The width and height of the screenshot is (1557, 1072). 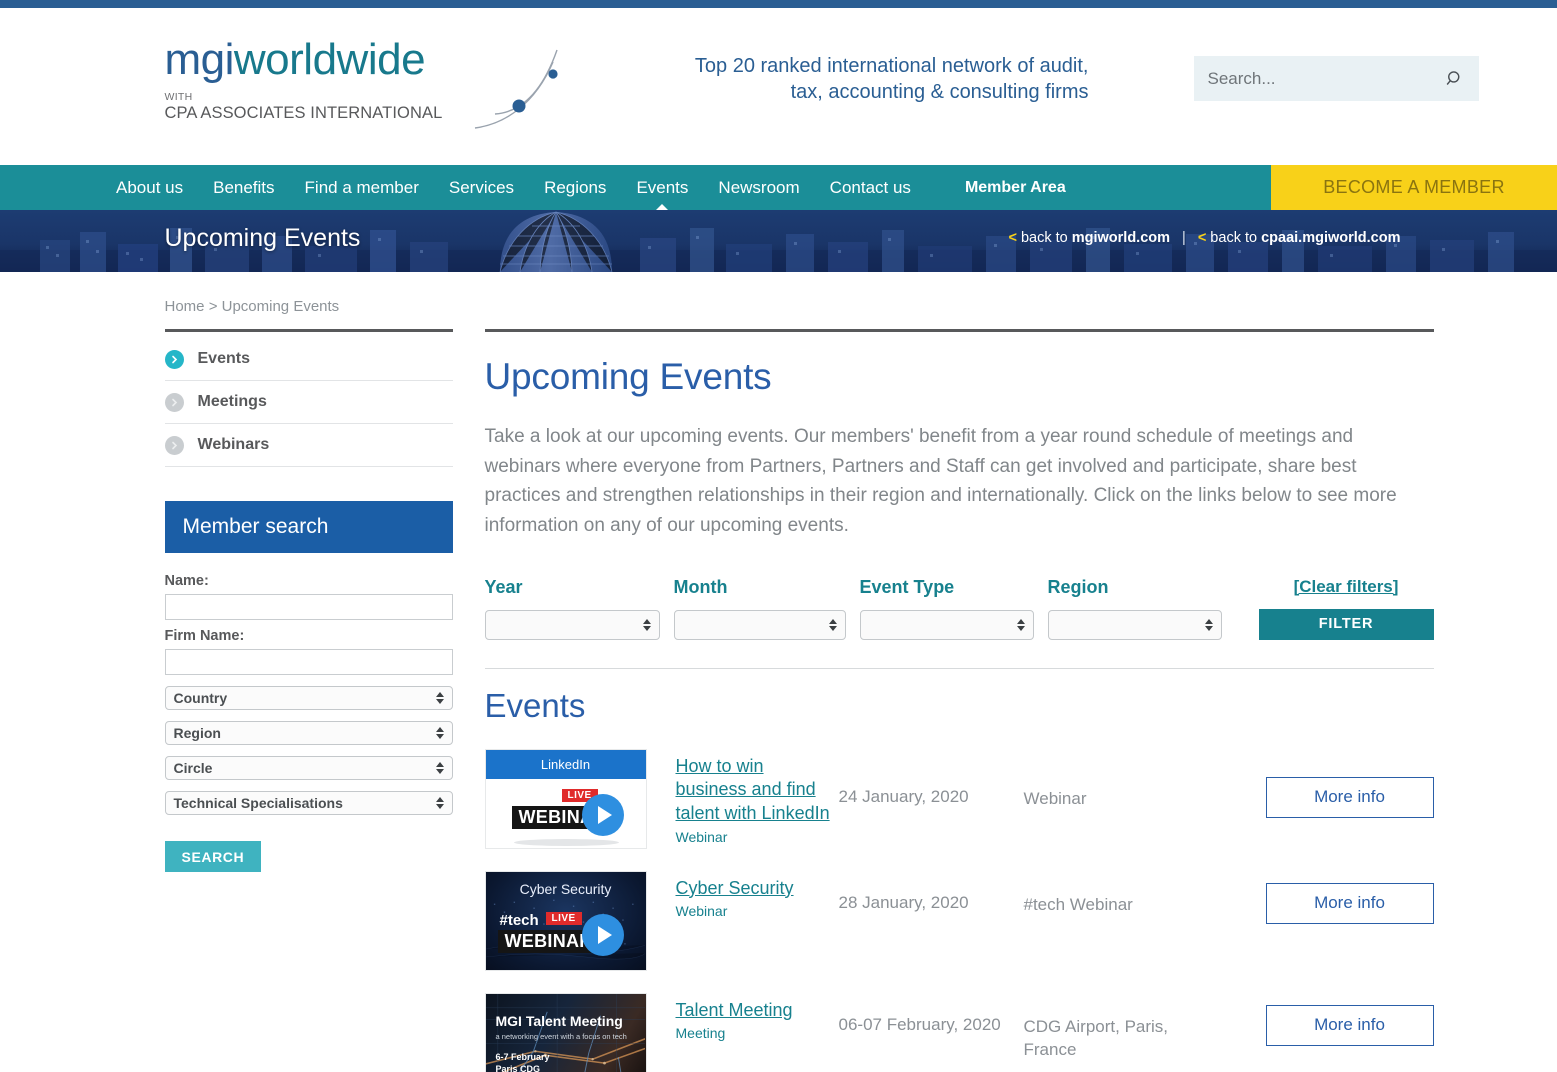 What do you see at coordinates (1055, 798) in the screenshot?
I see `event-location: Webinar` at bounding box center [1055, 798].